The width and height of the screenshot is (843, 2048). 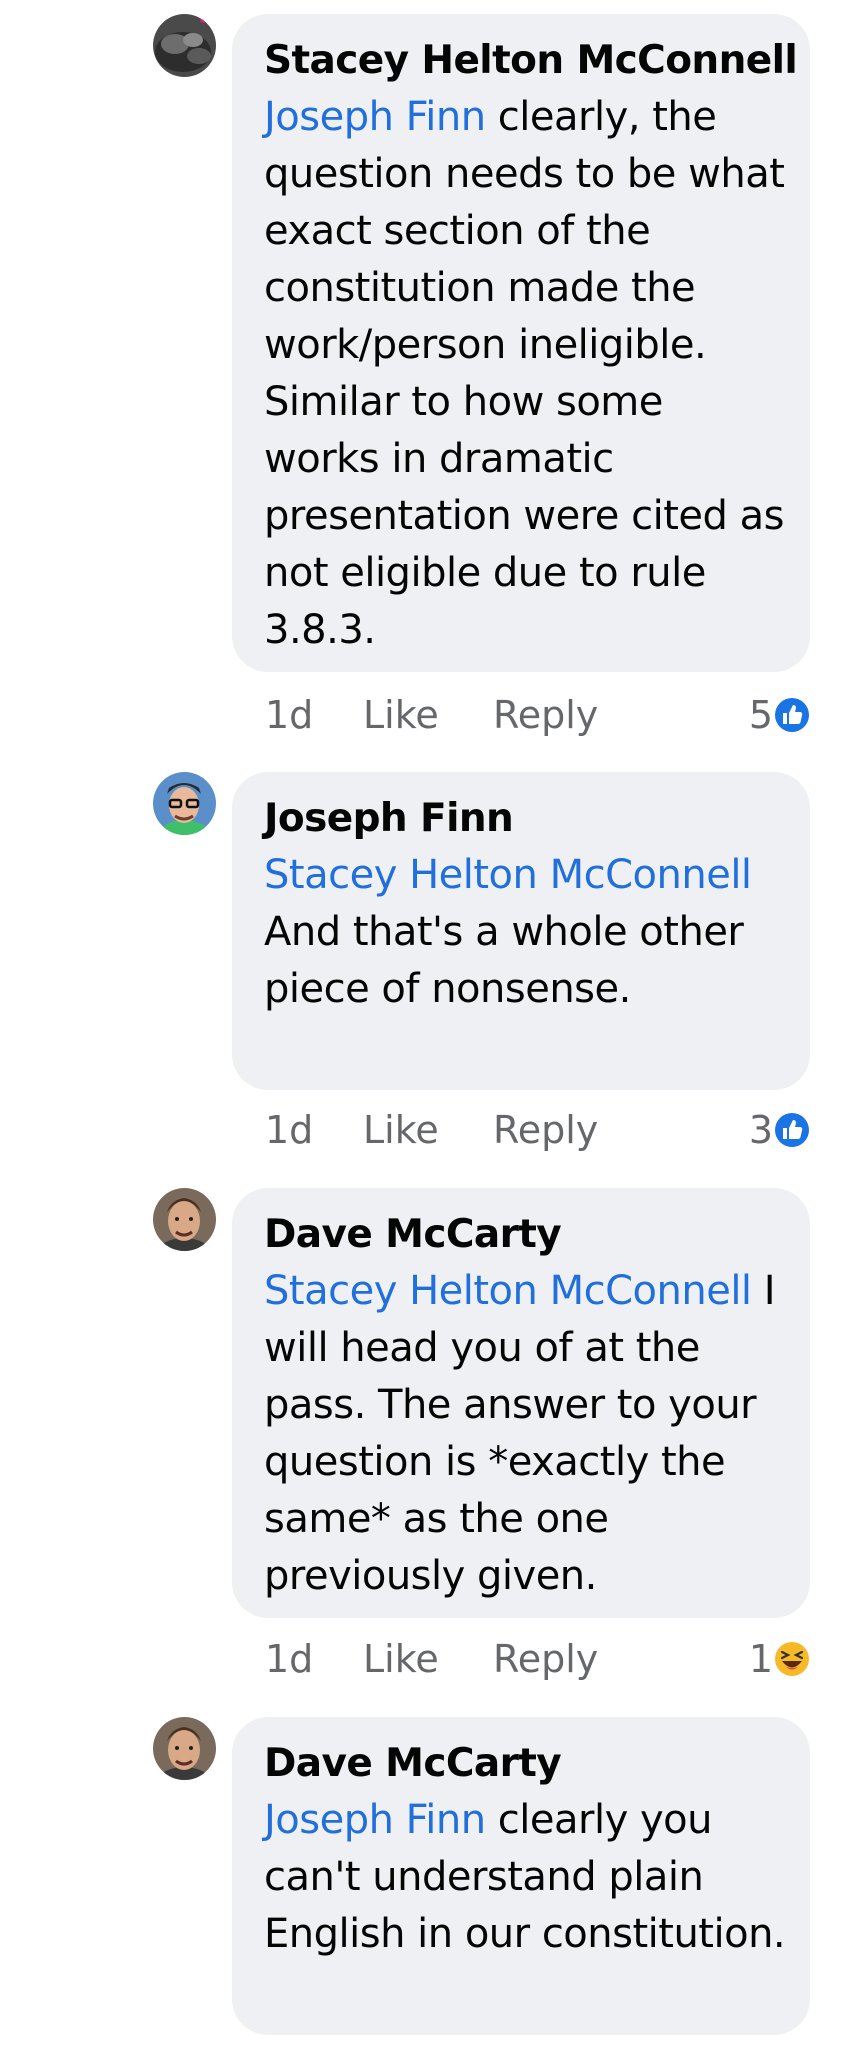 I want to click on comment-actions: 1d Like Reply 1, so click(x=540, y=1659).